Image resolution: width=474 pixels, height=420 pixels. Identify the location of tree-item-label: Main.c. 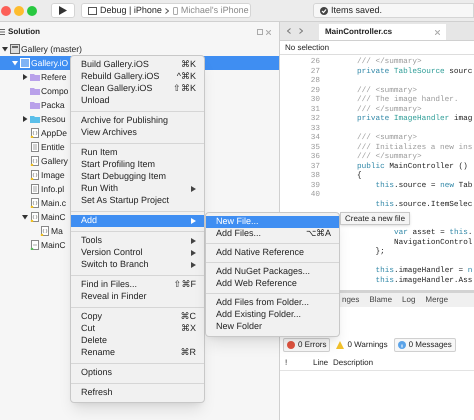
(53, 203).